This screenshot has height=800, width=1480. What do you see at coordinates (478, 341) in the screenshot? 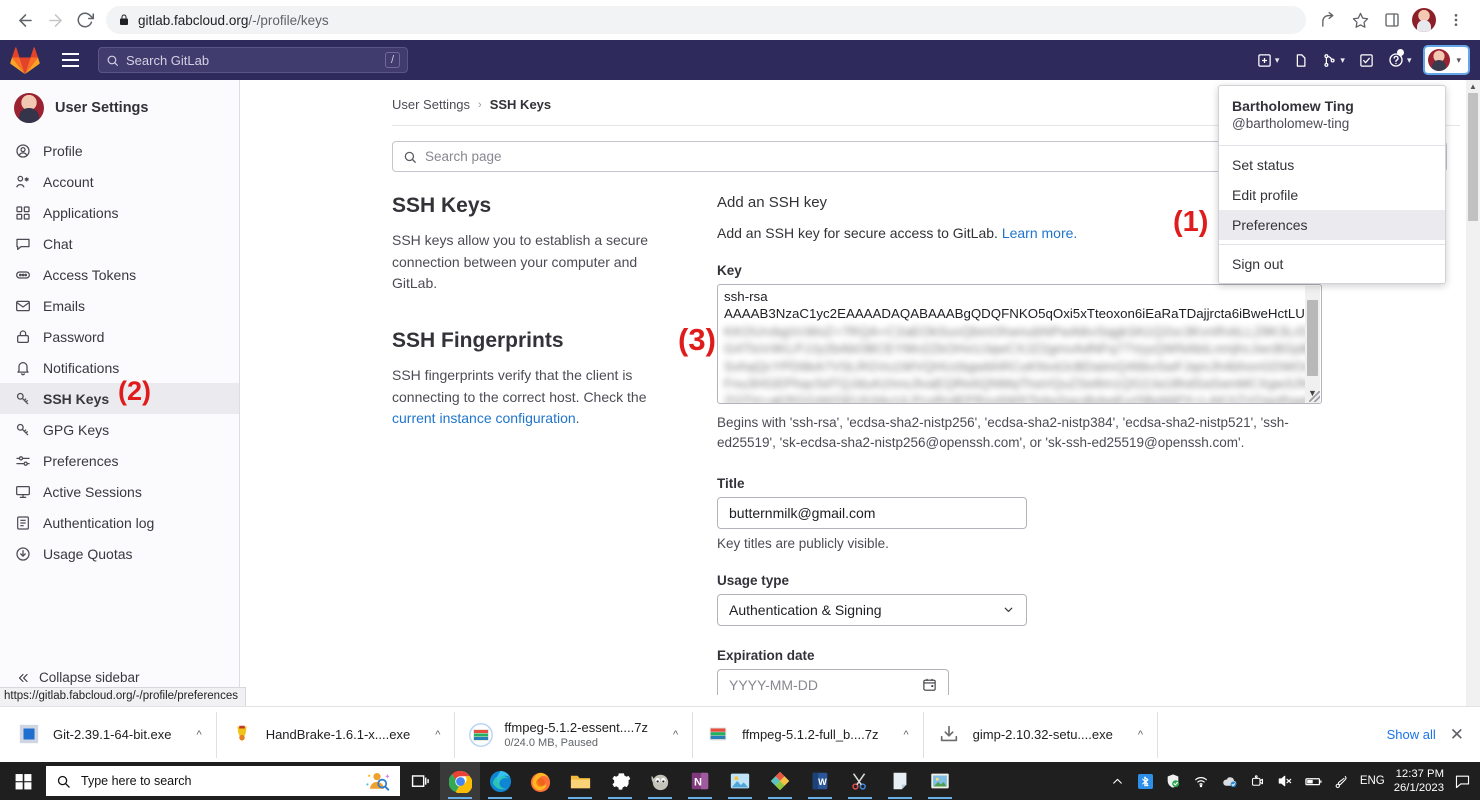
I see `ssh-fingerprints-heading: SSH Fingerprints` at bounding box center [478, 341].